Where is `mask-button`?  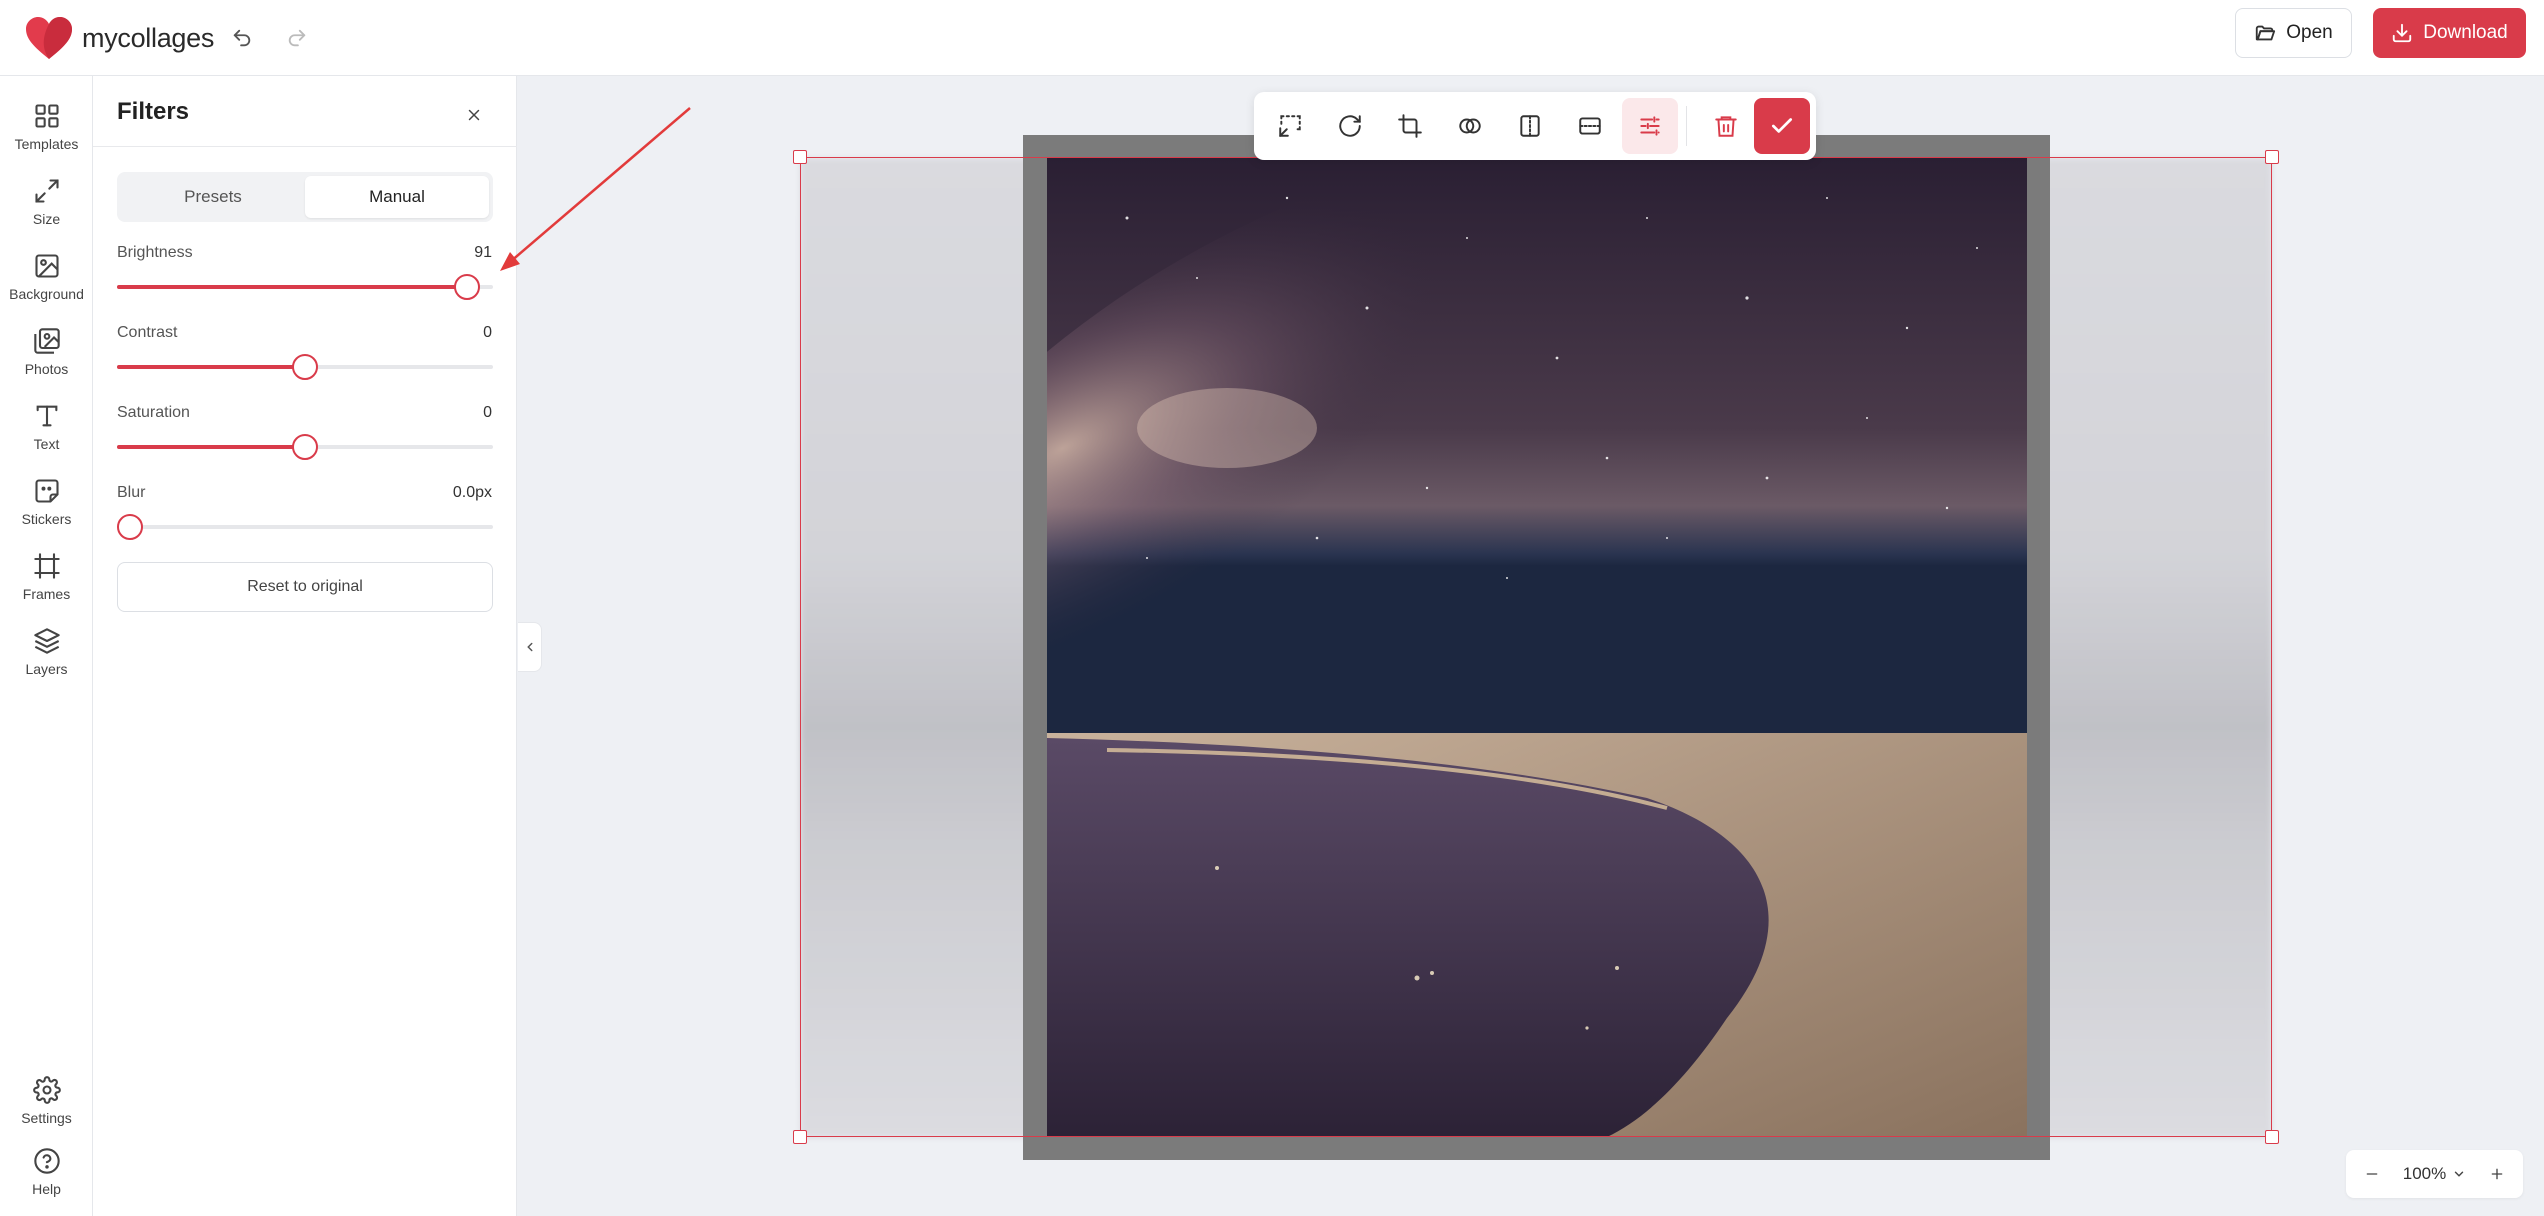 mask-button is located at coordinates (1470, 126).